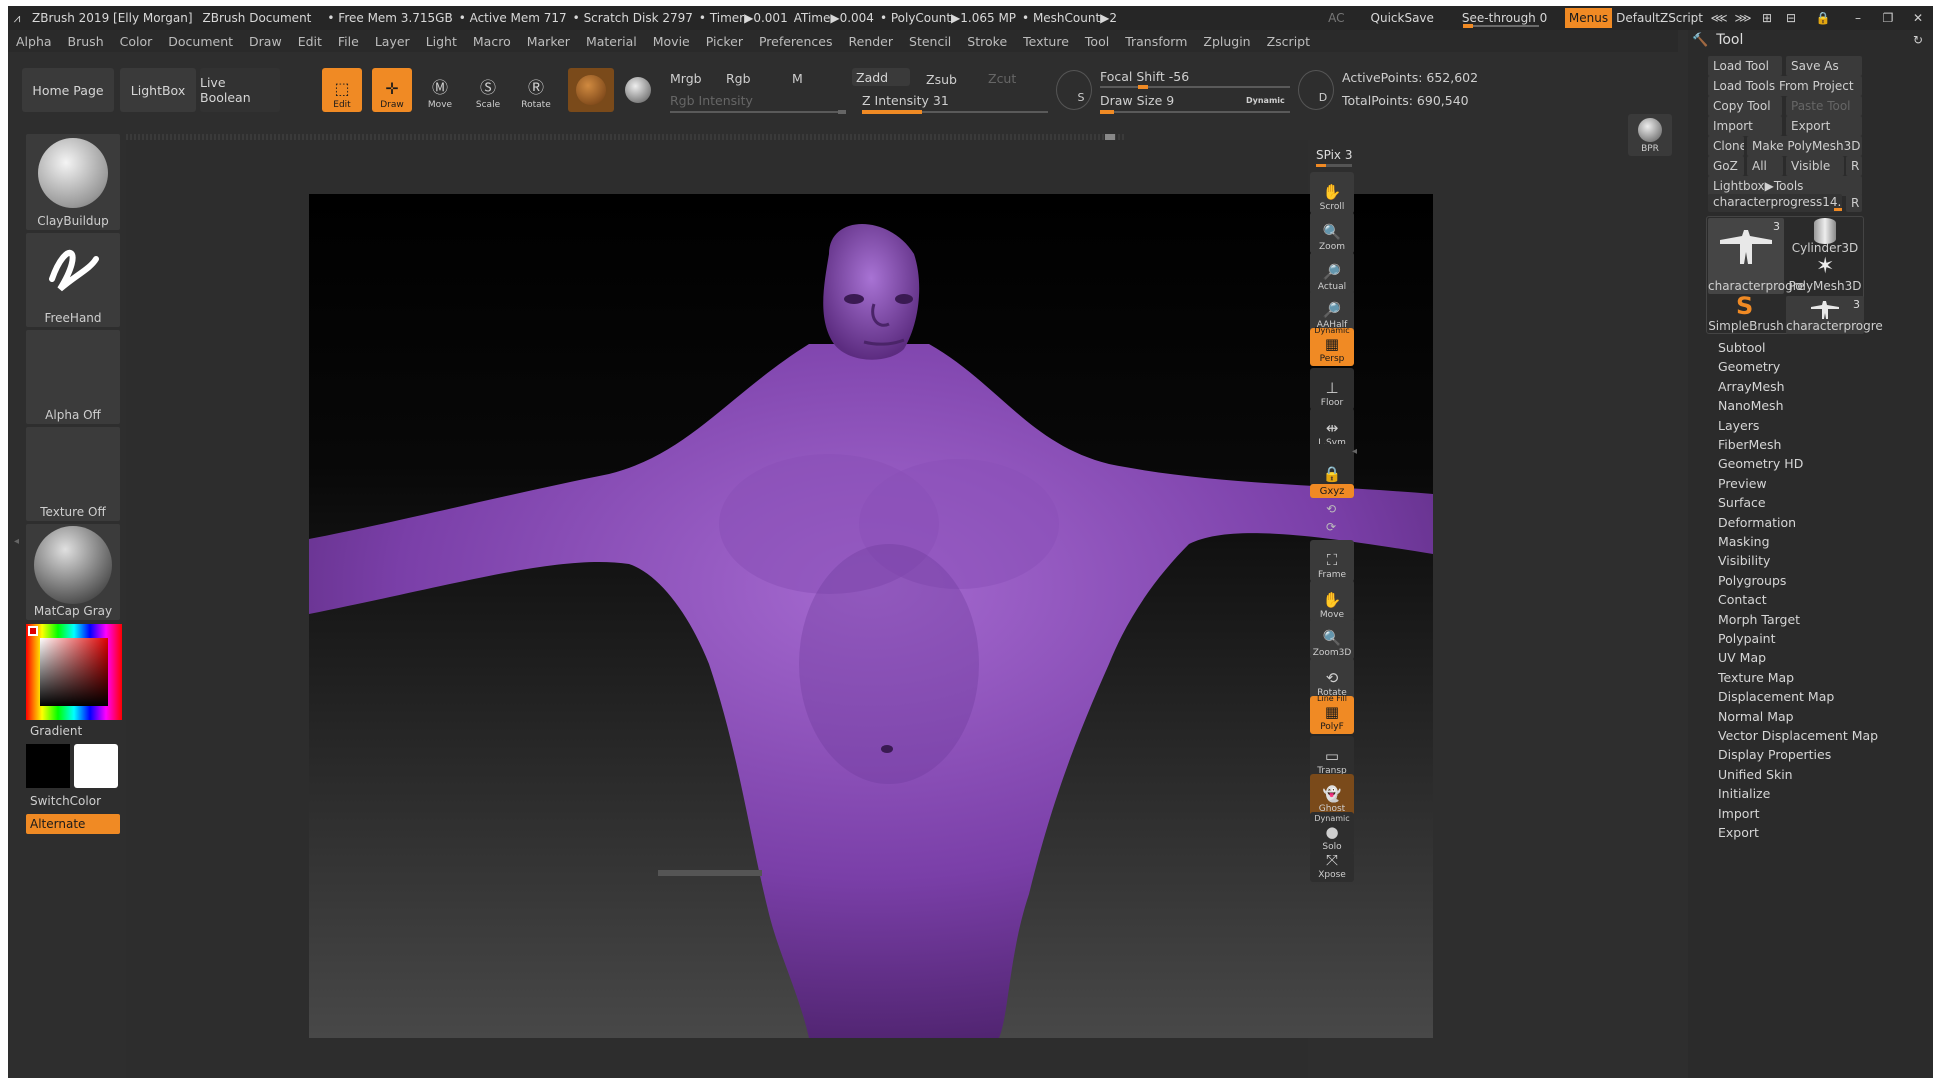 This screenshot has height=1084, width=1939. I want to click on layout-icon-3: ⊞, so click(1767, 18).